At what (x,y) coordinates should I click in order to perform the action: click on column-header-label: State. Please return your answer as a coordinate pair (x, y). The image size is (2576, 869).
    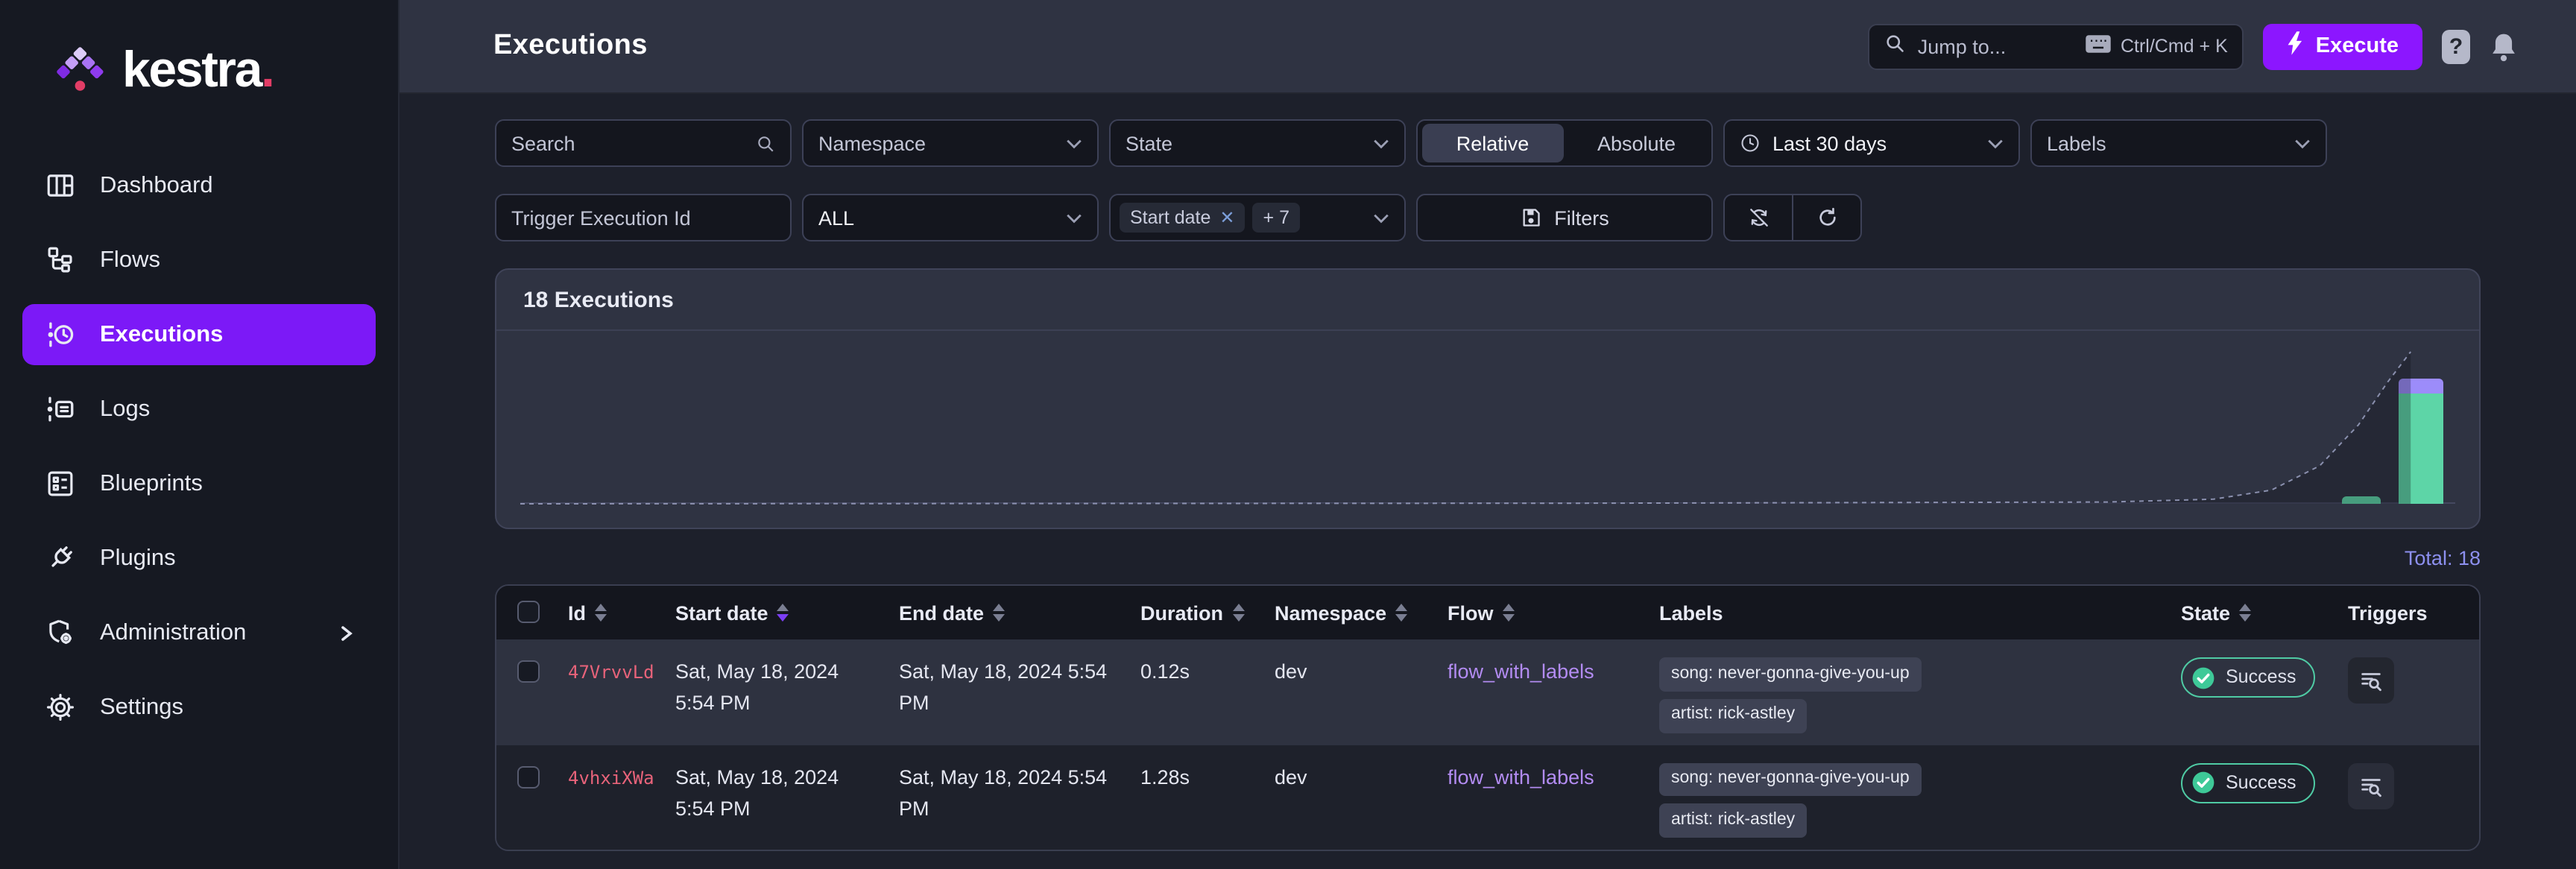
    Looking at the image, I should click on (2206, 612).